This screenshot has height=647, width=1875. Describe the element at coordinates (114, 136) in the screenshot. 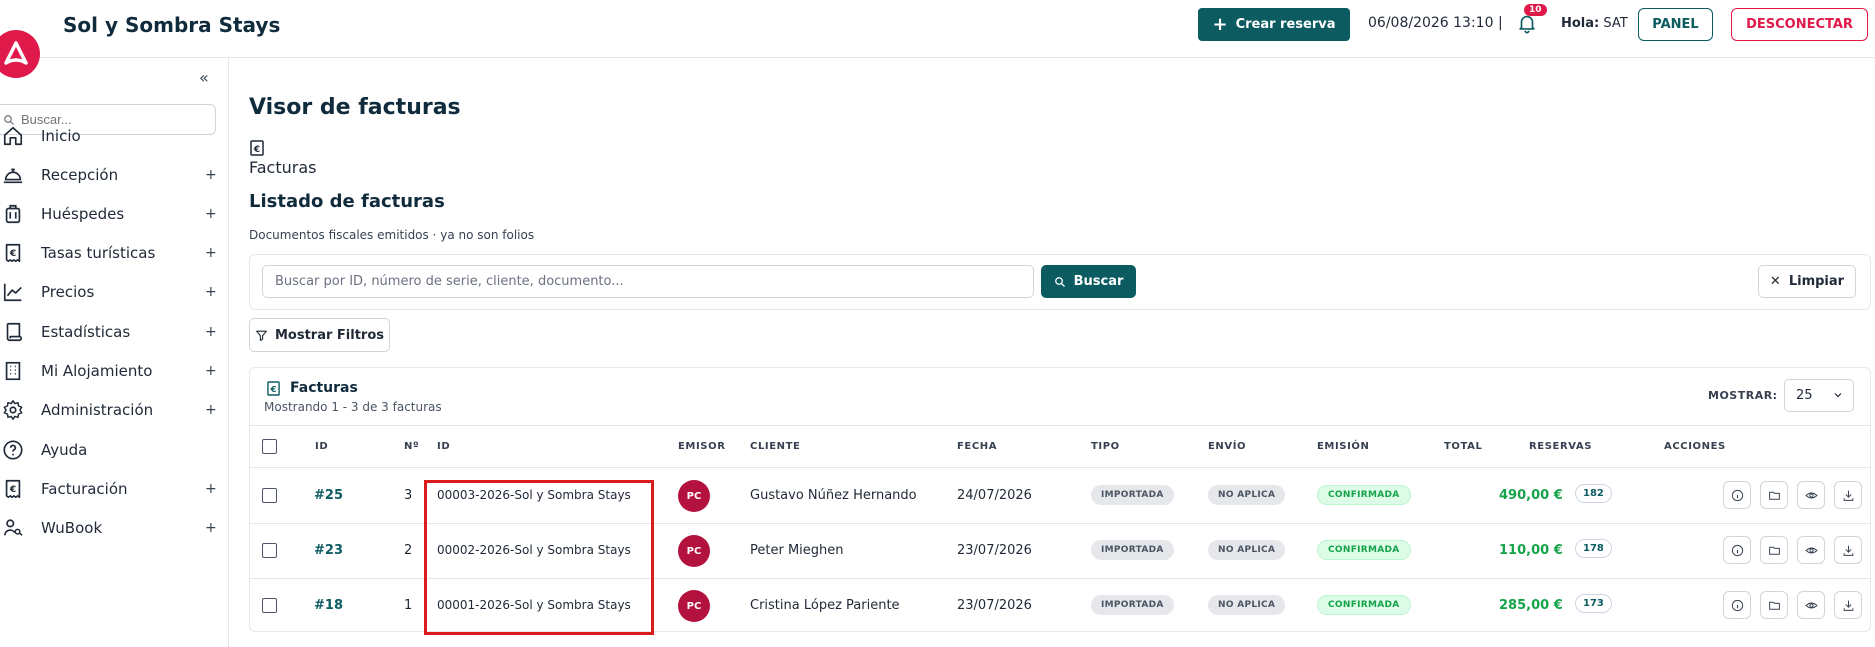

I see `sidebar-item-inicio: Inicio` at that location.